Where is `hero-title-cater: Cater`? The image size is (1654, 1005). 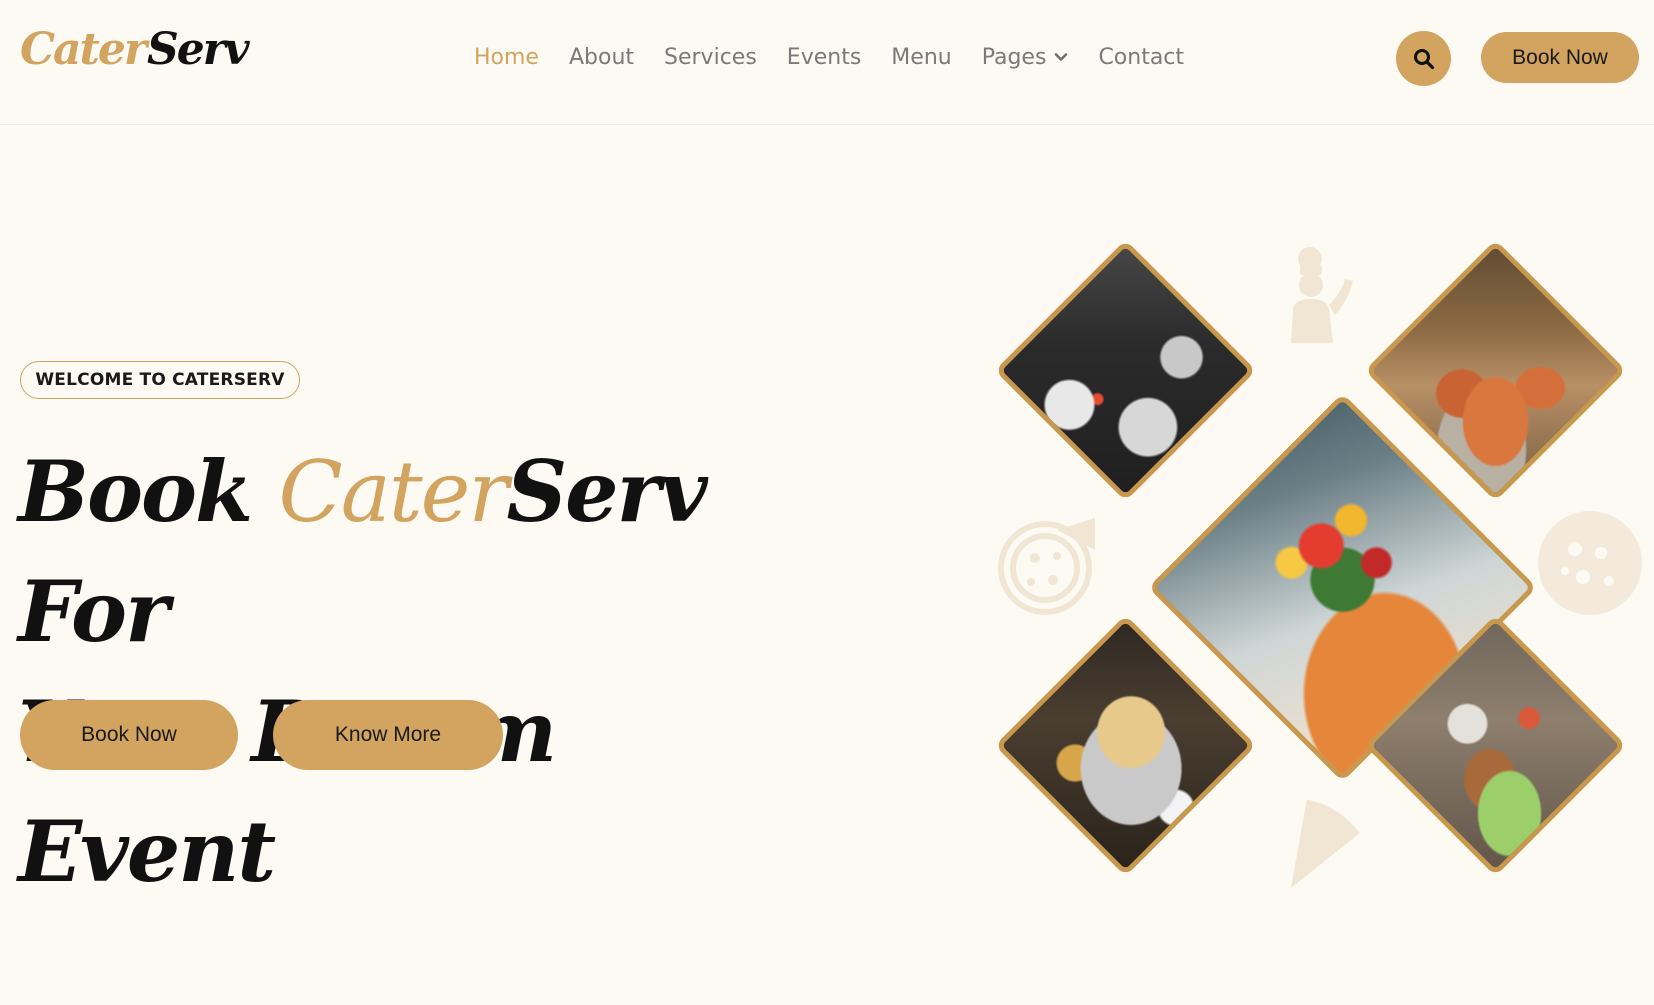 hero-title-cater: Cater is located at coordinates (393, 492).